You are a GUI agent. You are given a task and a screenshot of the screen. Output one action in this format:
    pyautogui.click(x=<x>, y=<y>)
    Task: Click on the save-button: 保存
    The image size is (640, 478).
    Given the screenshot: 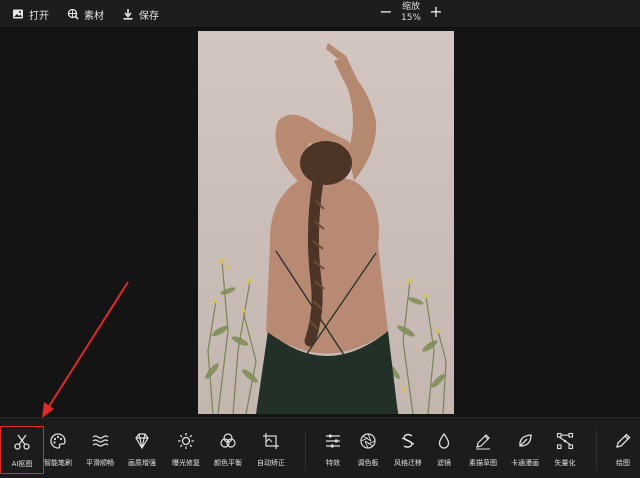 What is the action you would take?
    pyautogui.click(x=140, y=14)
    